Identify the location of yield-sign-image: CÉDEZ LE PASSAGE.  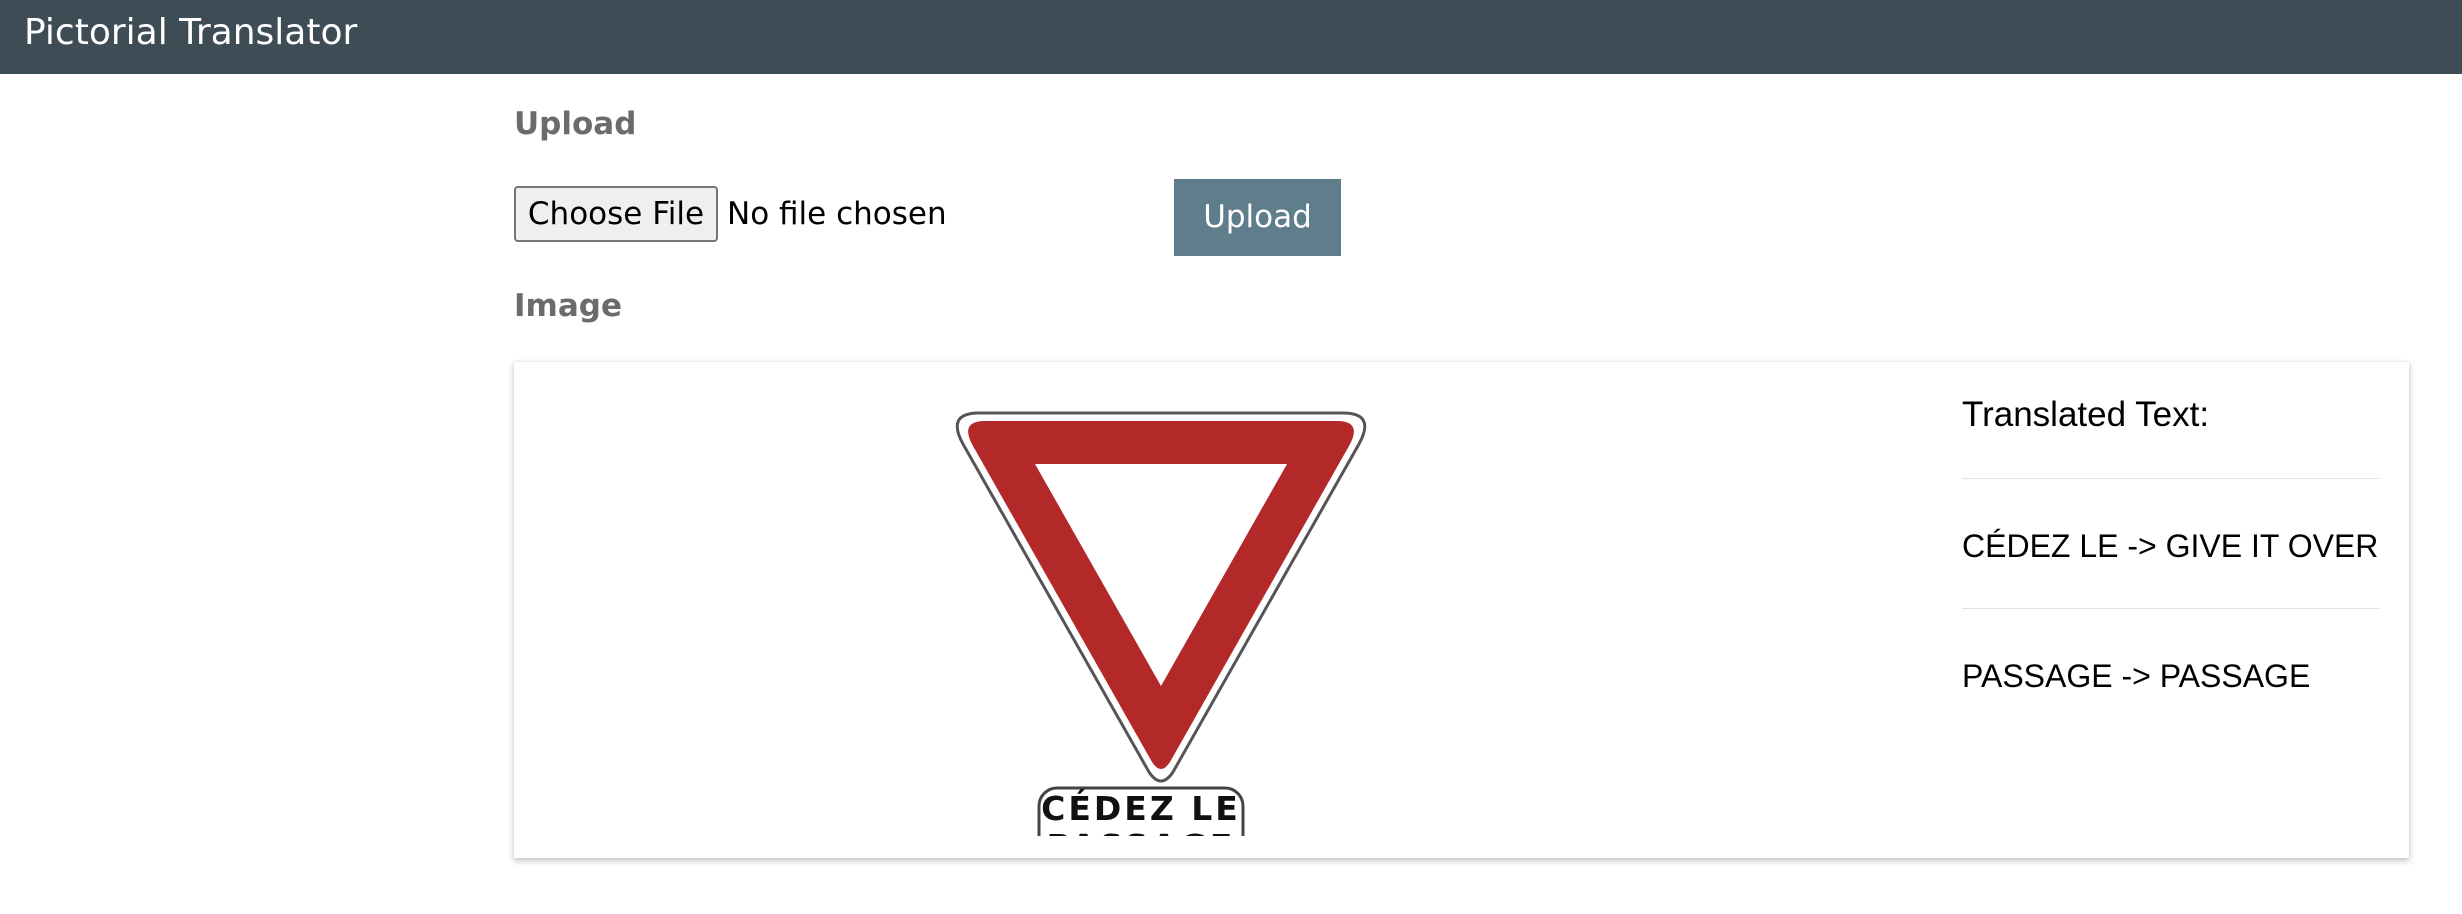
(1161, 623).